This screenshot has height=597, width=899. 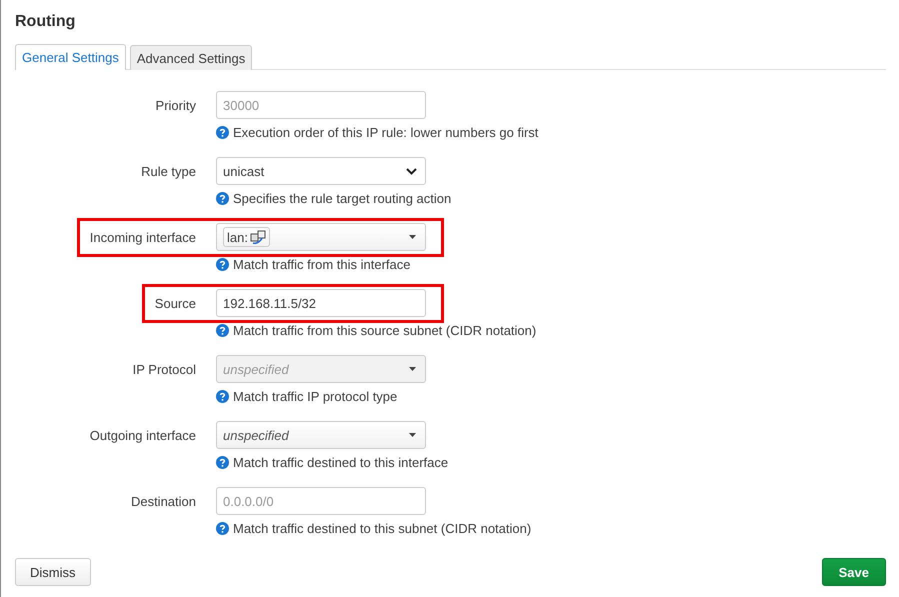 What do you see at coordinates (321, 435) in the screenshot?
I see `dropdown-field: unspecified` at bounding box center [321, 435].